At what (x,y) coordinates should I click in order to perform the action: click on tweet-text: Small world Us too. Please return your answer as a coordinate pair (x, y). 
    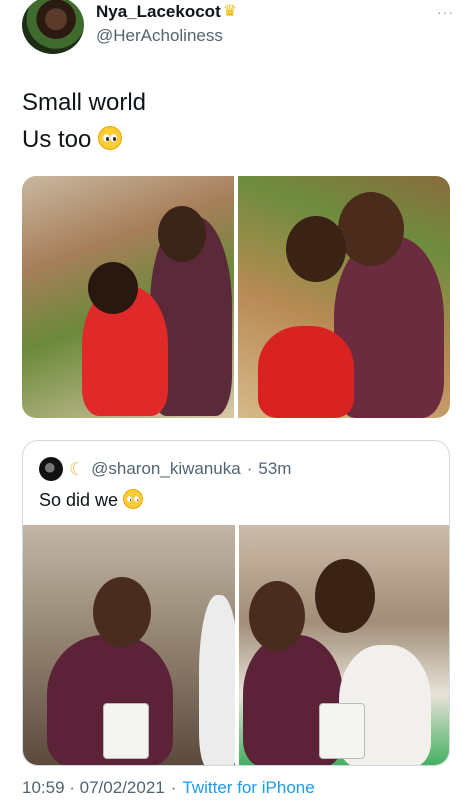
    Looking at the image, I should click on (84, 121).